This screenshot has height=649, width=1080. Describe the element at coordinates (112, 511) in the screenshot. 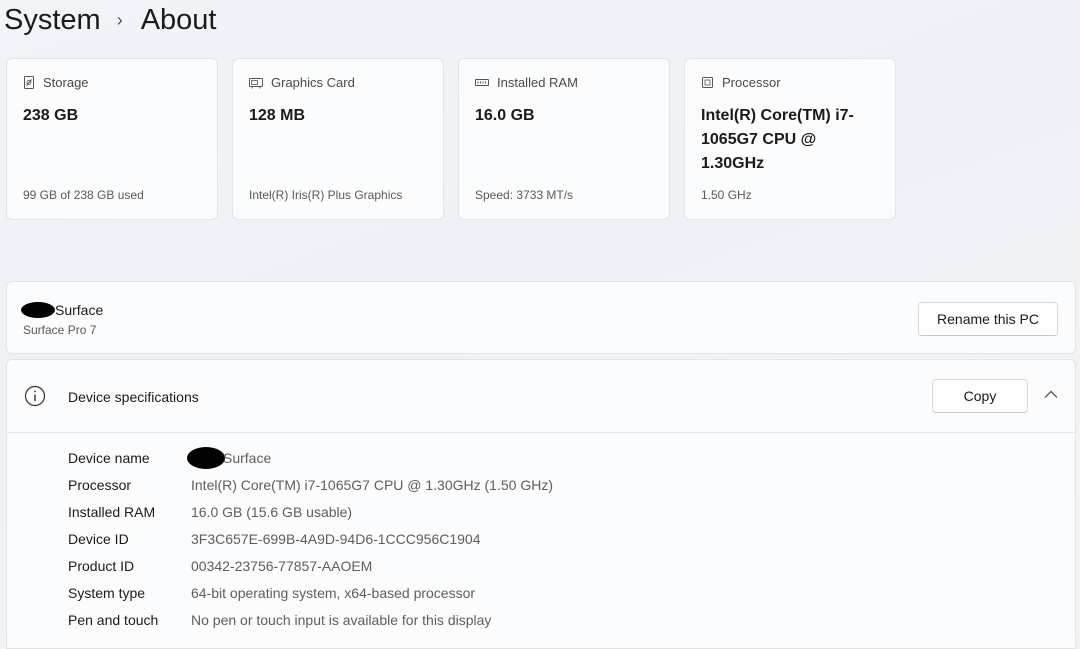

I see `spec-key: Installed RAM` at that location.